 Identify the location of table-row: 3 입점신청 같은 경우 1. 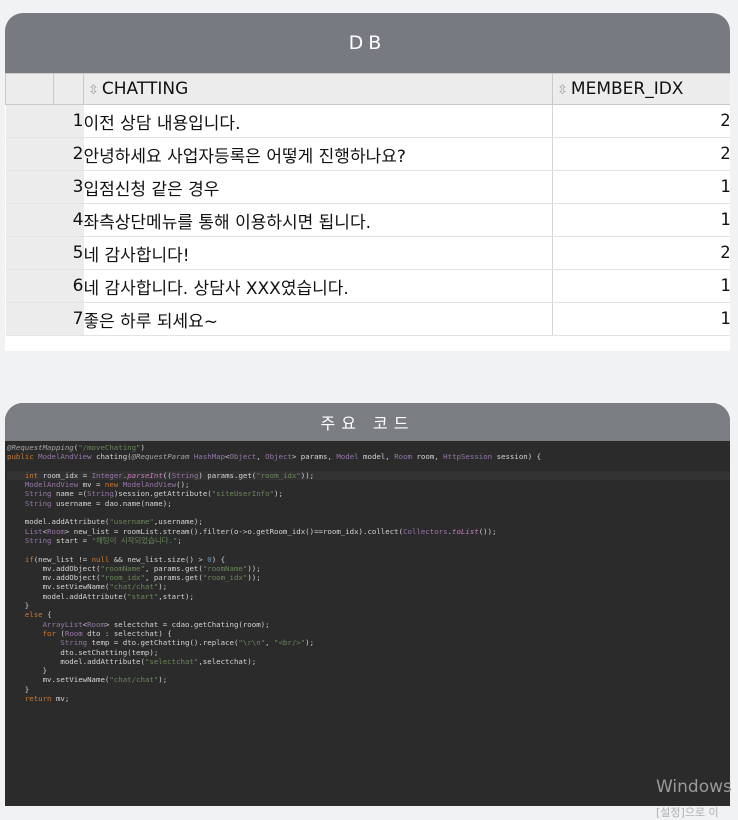
(367, 187).